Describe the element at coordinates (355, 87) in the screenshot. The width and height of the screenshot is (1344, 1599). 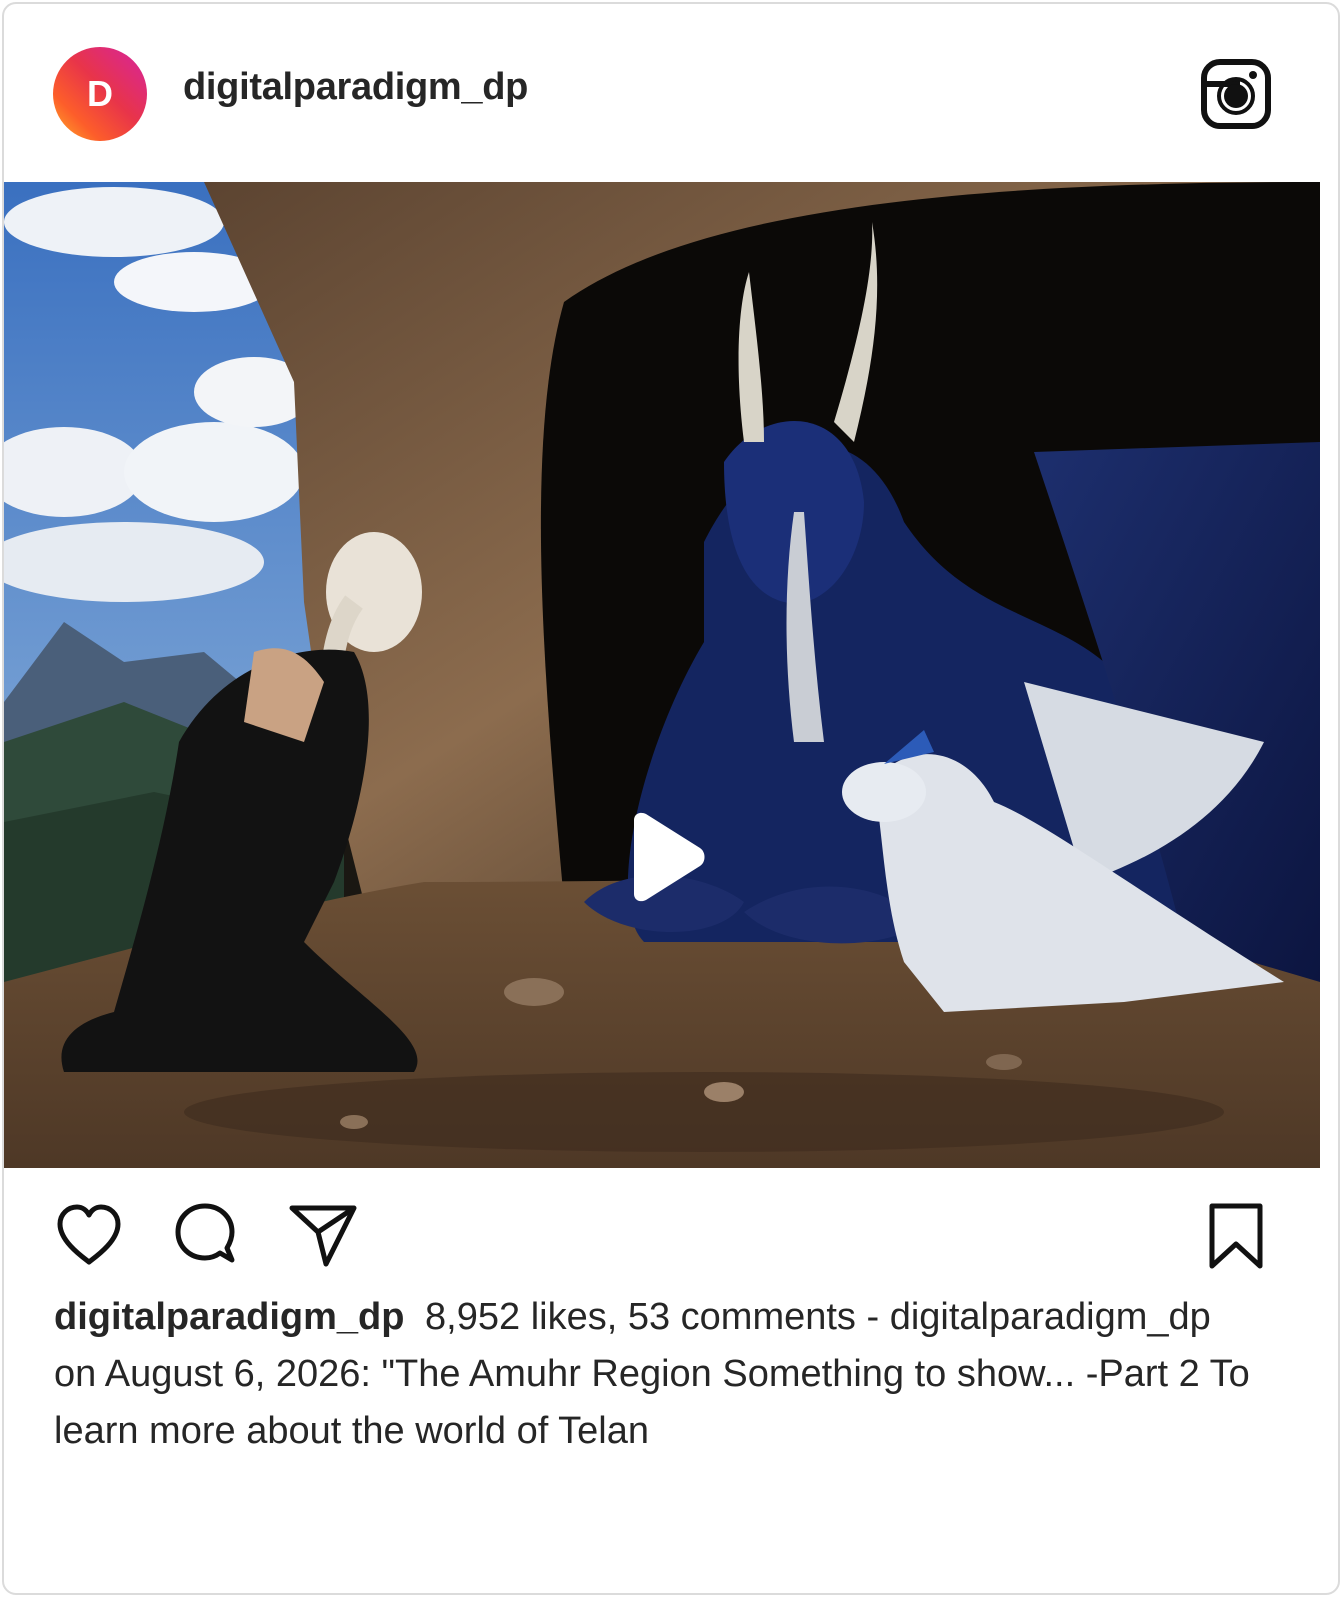
I see `post-username: digitalparadigm_dp` at that location.